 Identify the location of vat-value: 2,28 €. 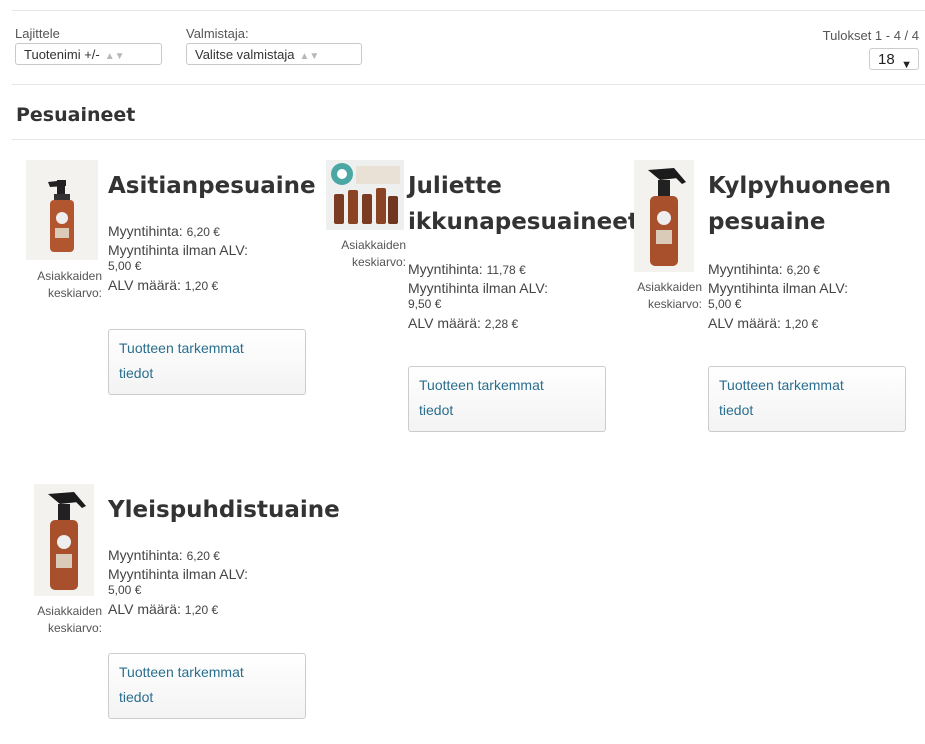
(501, 324).